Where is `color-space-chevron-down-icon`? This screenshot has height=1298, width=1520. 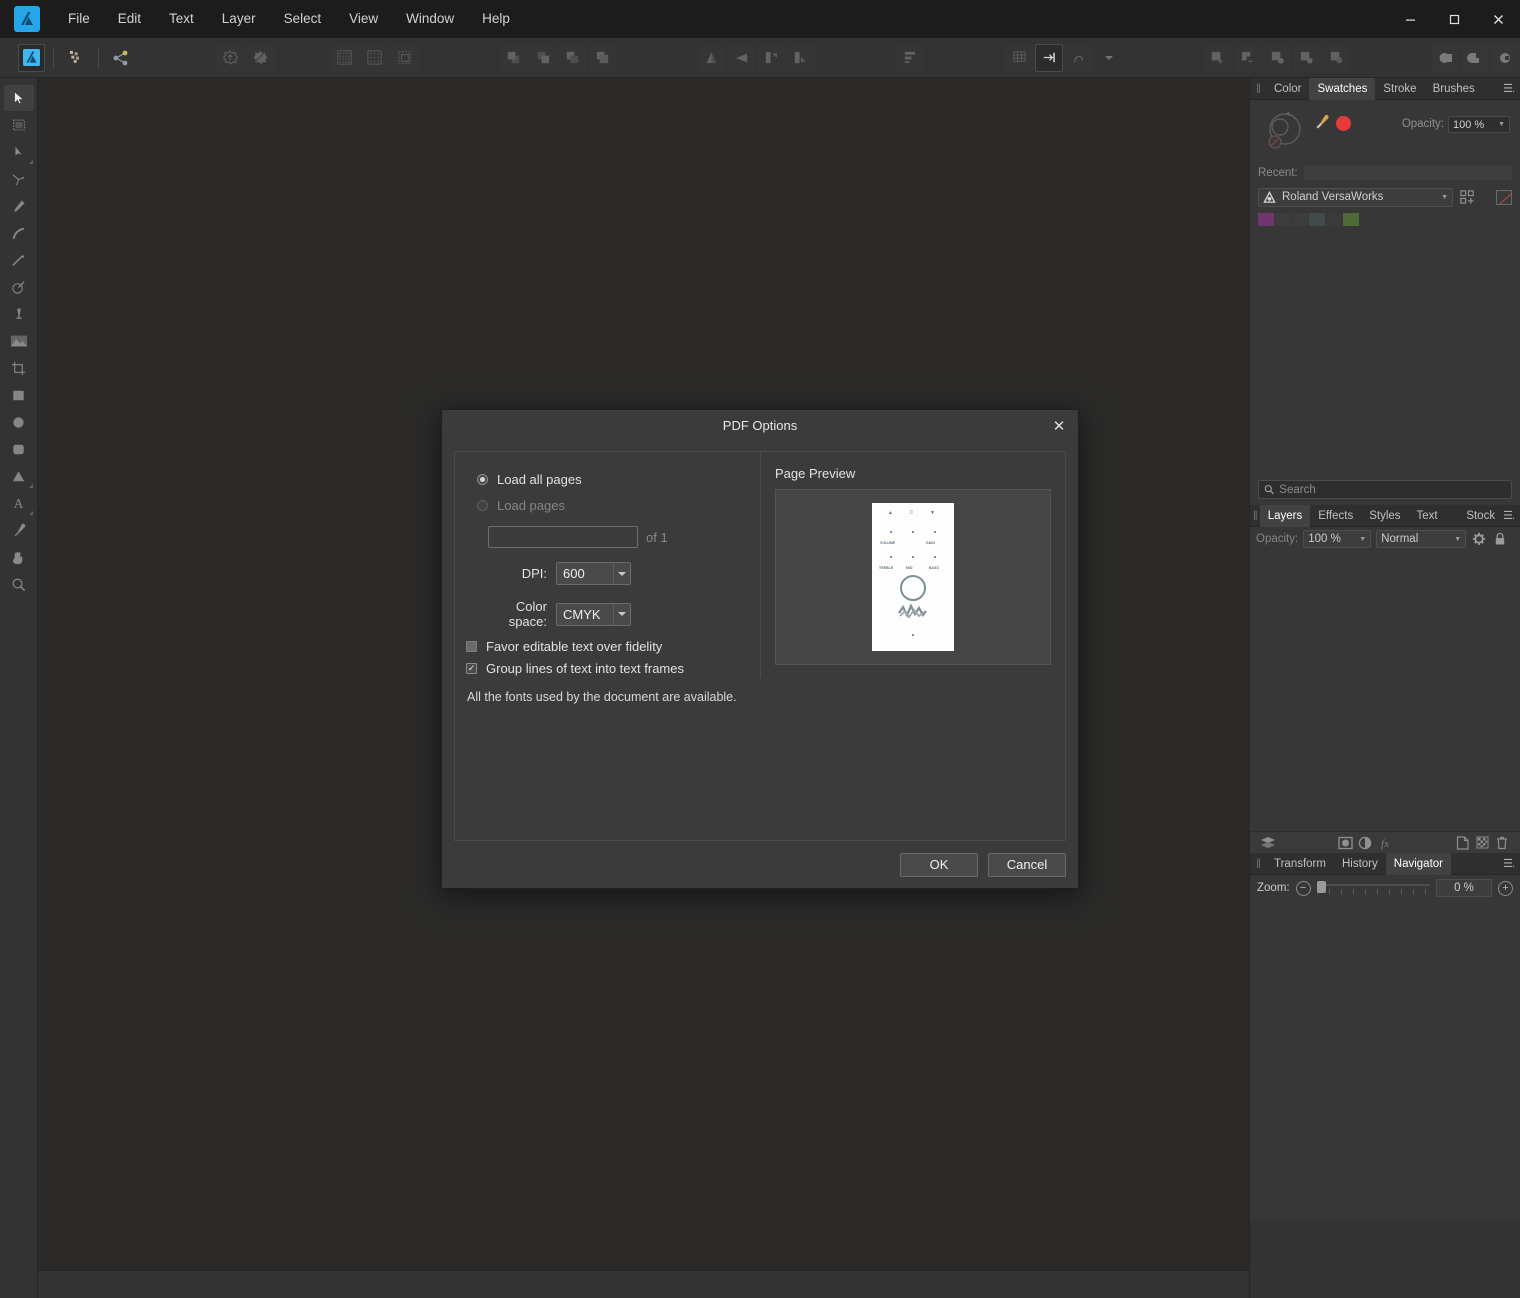
color-space-chevron-down-icon is located at coordinates (621, 614).